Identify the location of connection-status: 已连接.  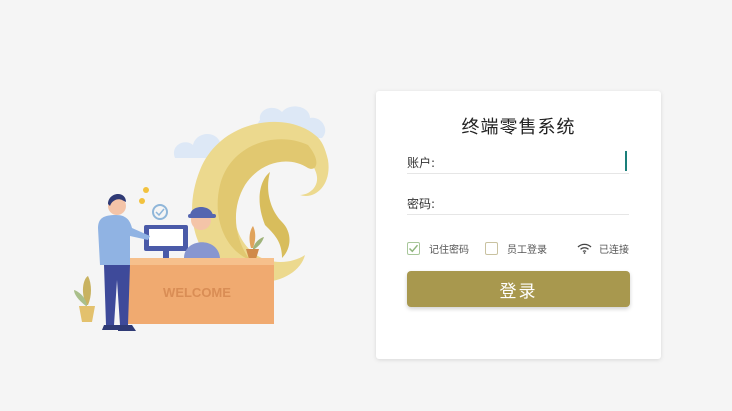
(603, 248).